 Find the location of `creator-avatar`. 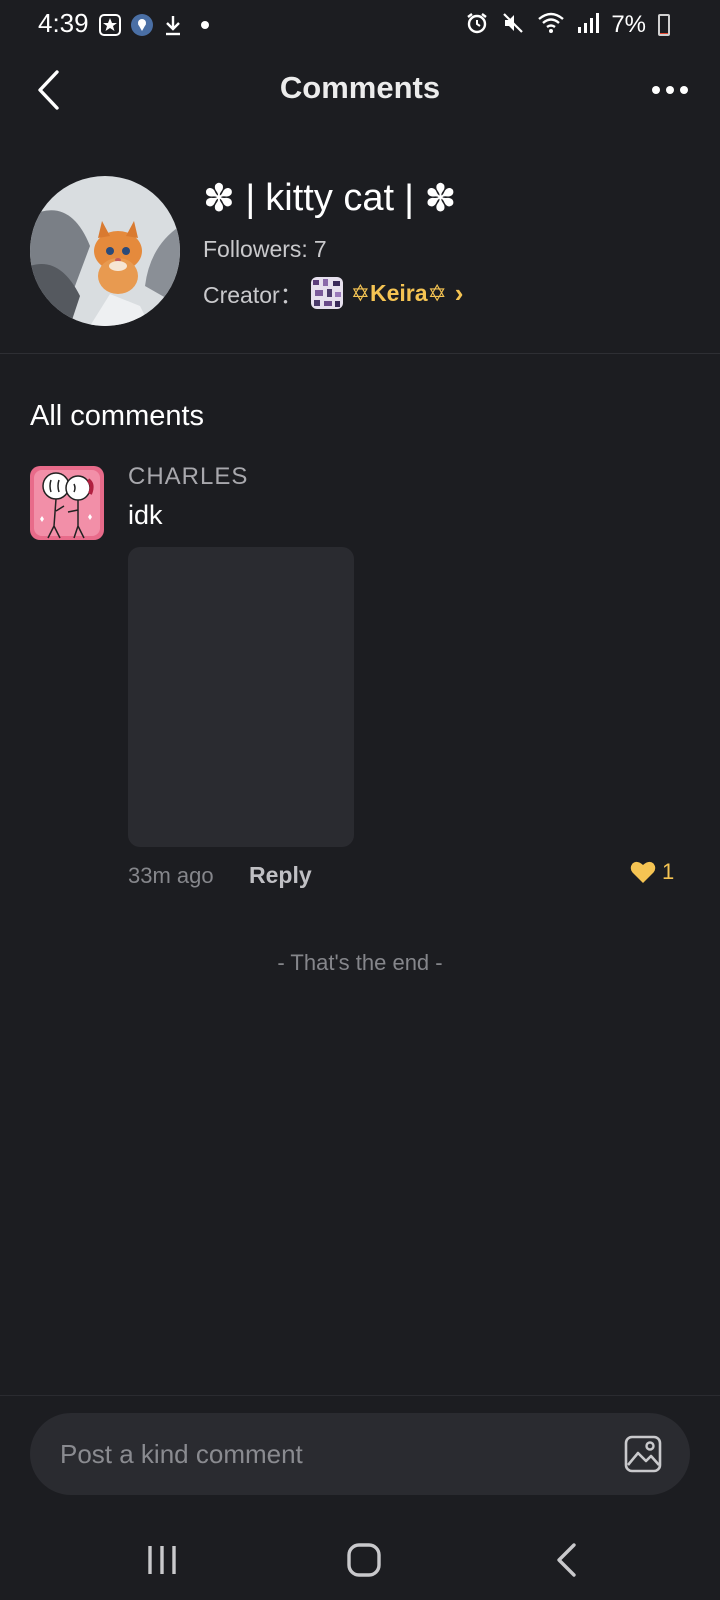

creator-avatar is located at coordinates (326, 293).